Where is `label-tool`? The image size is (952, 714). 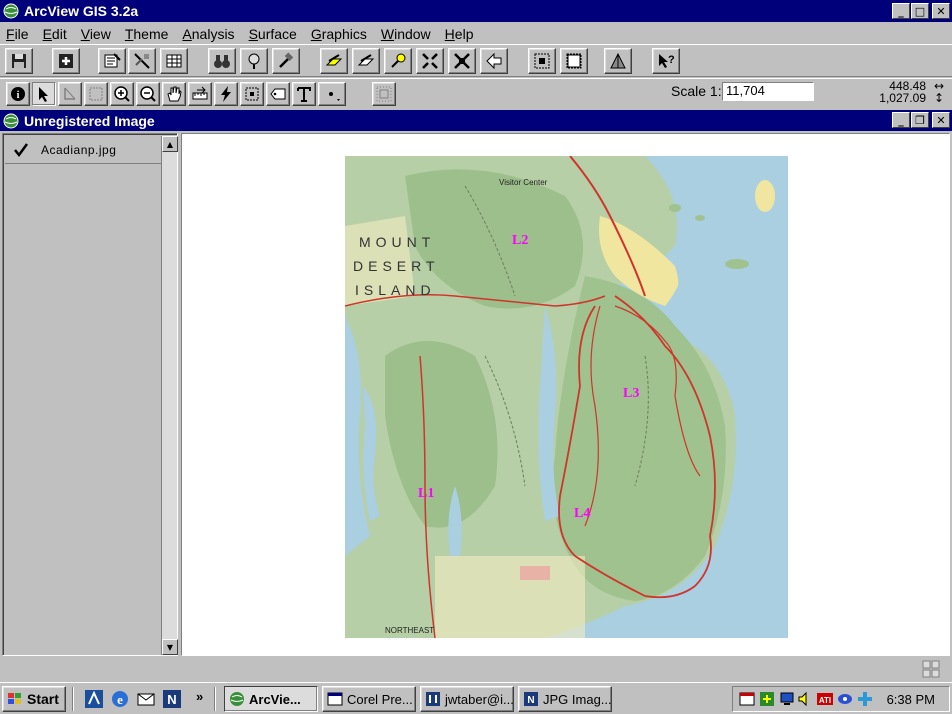 label-tool is located at coordinates (278, 94).